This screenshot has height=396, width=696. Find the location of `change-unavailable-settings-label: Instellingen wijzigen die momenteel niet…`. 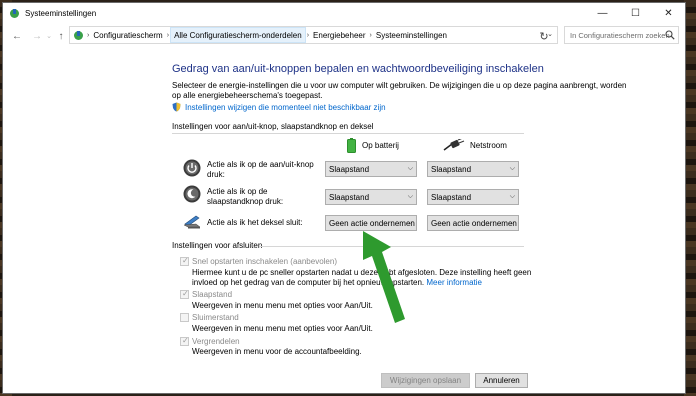

change-unavailable-settings-label: Instellingen wijzigen die momenteel niet… is located at coordinates (285, 107).